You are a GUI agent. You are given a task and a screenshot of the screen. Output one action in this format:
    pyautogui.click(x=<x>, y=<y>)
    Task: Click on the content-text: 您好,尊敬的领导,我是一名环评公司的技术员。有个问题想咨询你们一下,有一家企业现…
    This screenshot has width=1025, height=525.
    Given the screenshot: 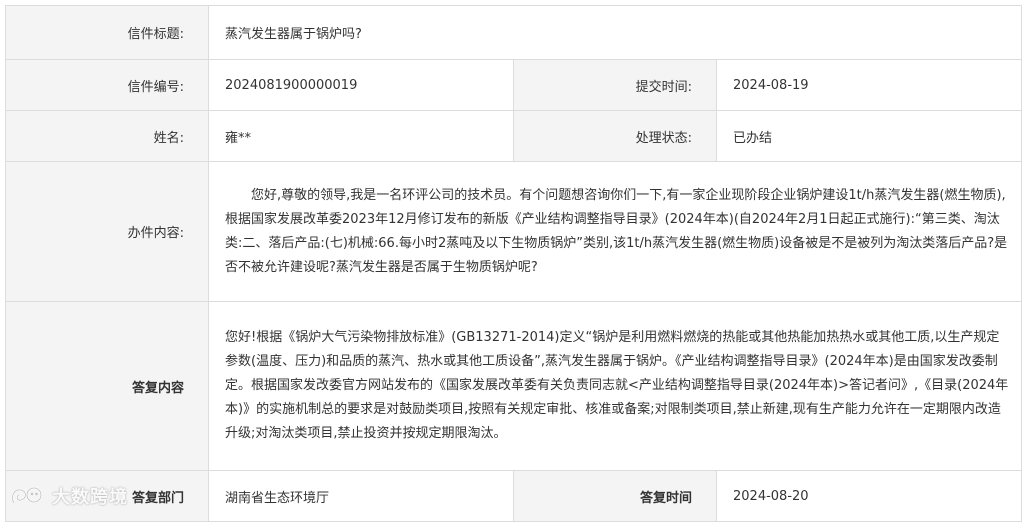 What is the action you would take?
    pyautogui.click(x=616, y=231)
    